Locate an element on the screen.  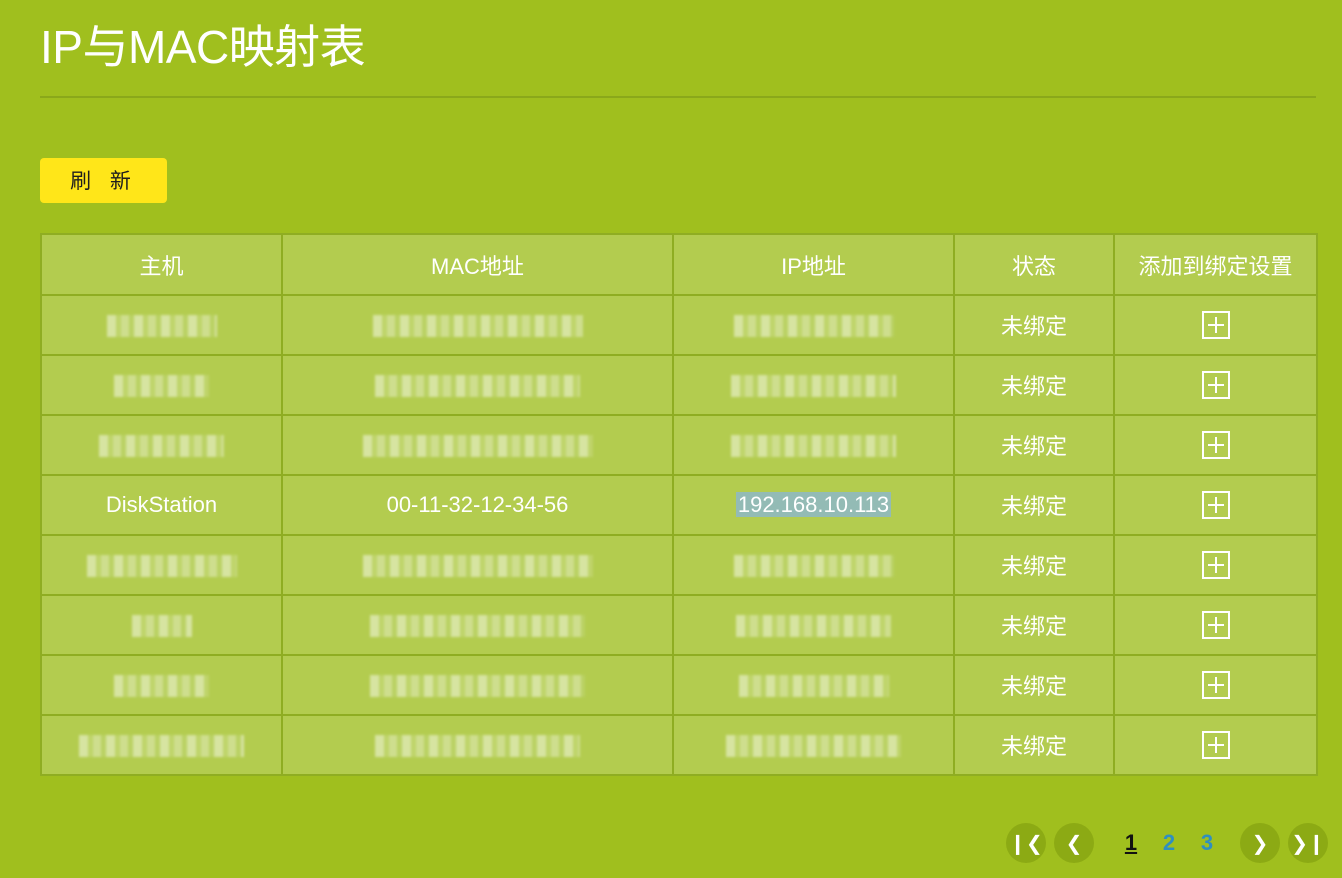
page-link-2: 2 is located at coordinates (1169, 843).